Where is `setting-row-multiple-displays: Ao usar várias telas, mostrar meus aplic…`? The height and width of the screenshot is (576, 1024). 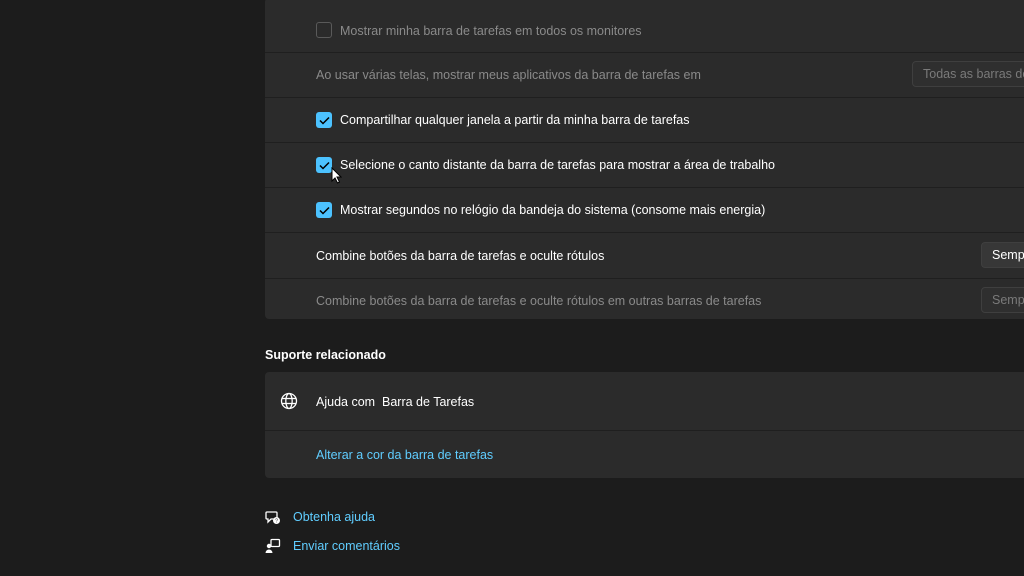 setting-row-multiple-displays: Ao usar várias telas, mostrar meus aplic… is located at coordinates (644, 75).